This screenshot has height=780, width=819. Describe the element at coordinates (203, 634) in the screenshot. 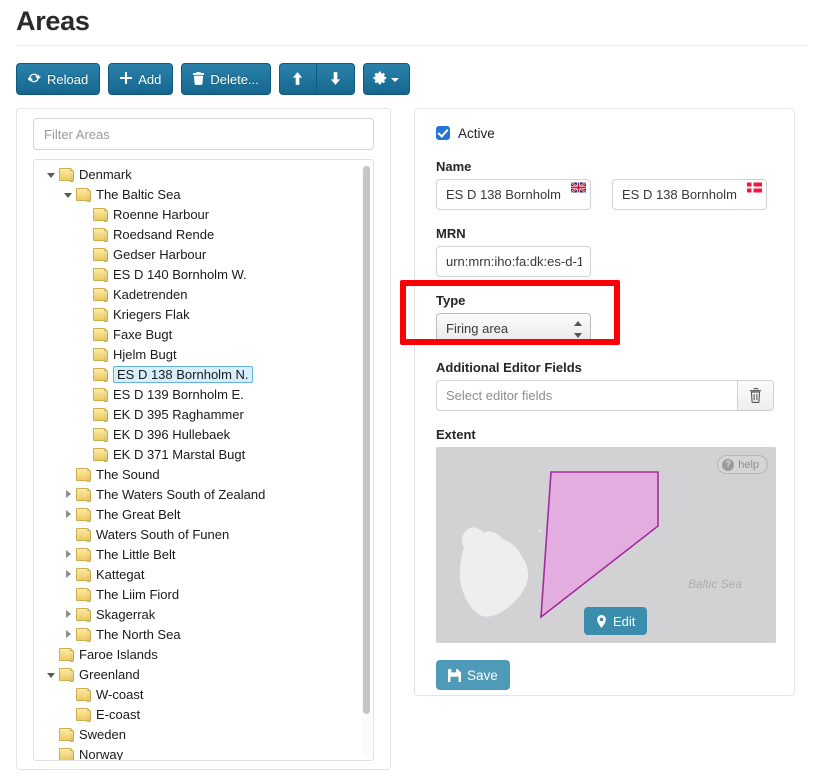

I see `tree-item: The North Sea` at that location.